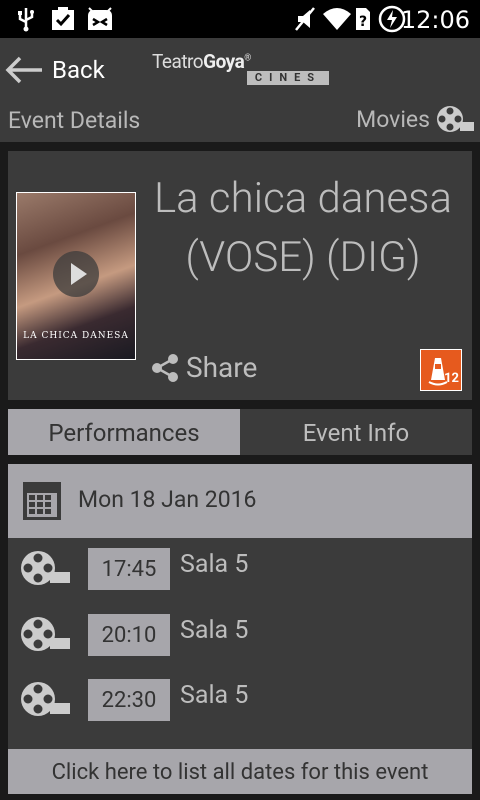  I want to click on android-debug-icon, so click(100, 18).